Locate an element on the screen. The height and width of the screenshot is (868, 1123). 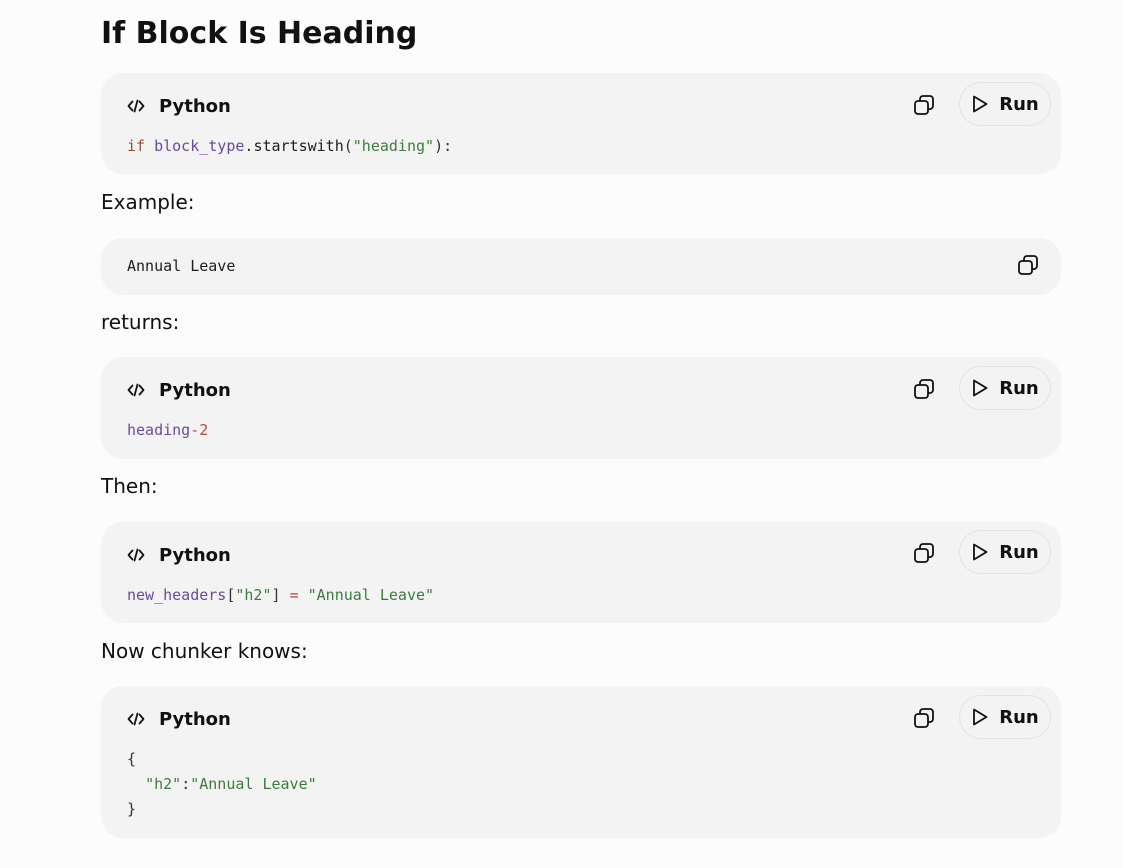
code-variable: new_headers is located at coordinates (177, 595).